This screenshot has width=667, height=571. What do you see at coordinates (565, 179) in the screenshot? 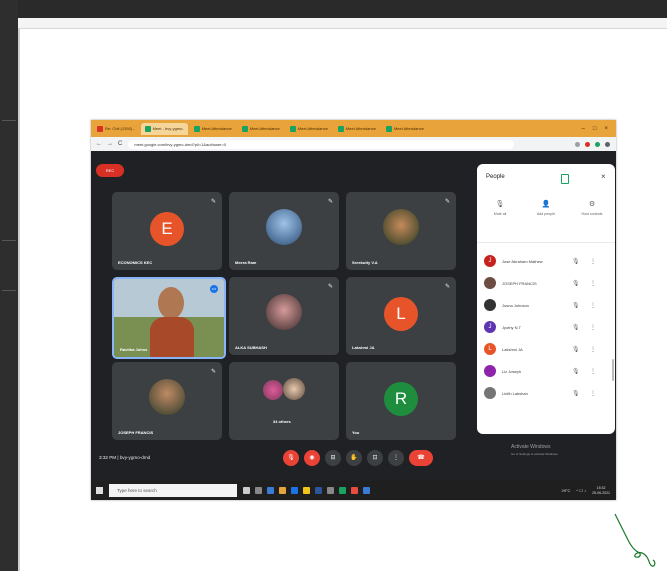
I see `document-icon` at bounding box center [565, 179].